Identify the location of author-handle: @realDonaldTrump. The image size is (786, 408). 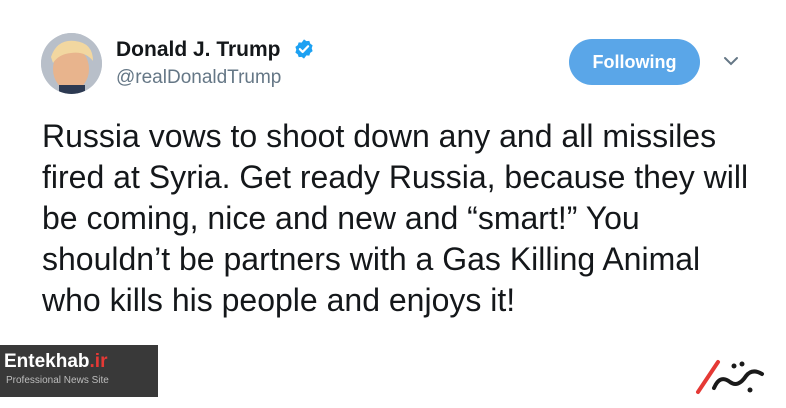
(198, 78).